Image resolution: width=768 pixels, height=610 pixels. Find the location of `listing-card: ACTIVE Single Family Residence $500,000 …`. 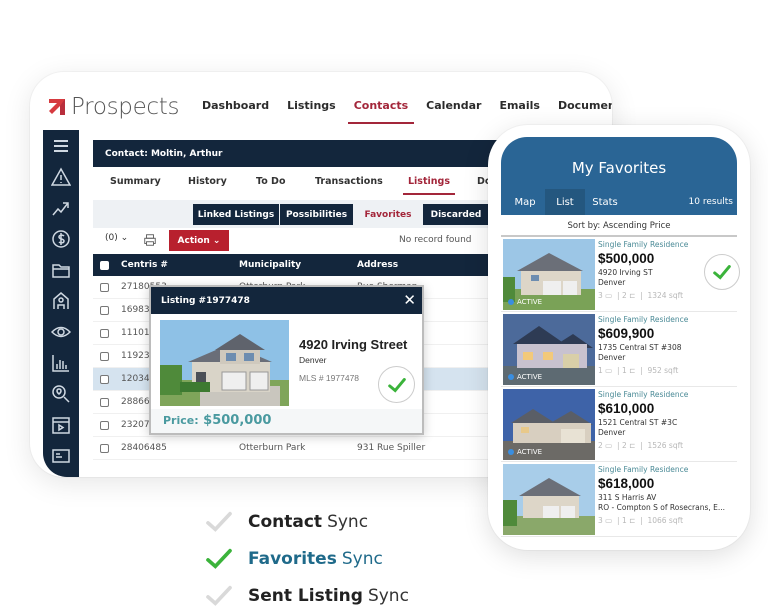

listing-card: ACTIVE Single Family Residence $500,000 … is located at coordinates (620, 274).